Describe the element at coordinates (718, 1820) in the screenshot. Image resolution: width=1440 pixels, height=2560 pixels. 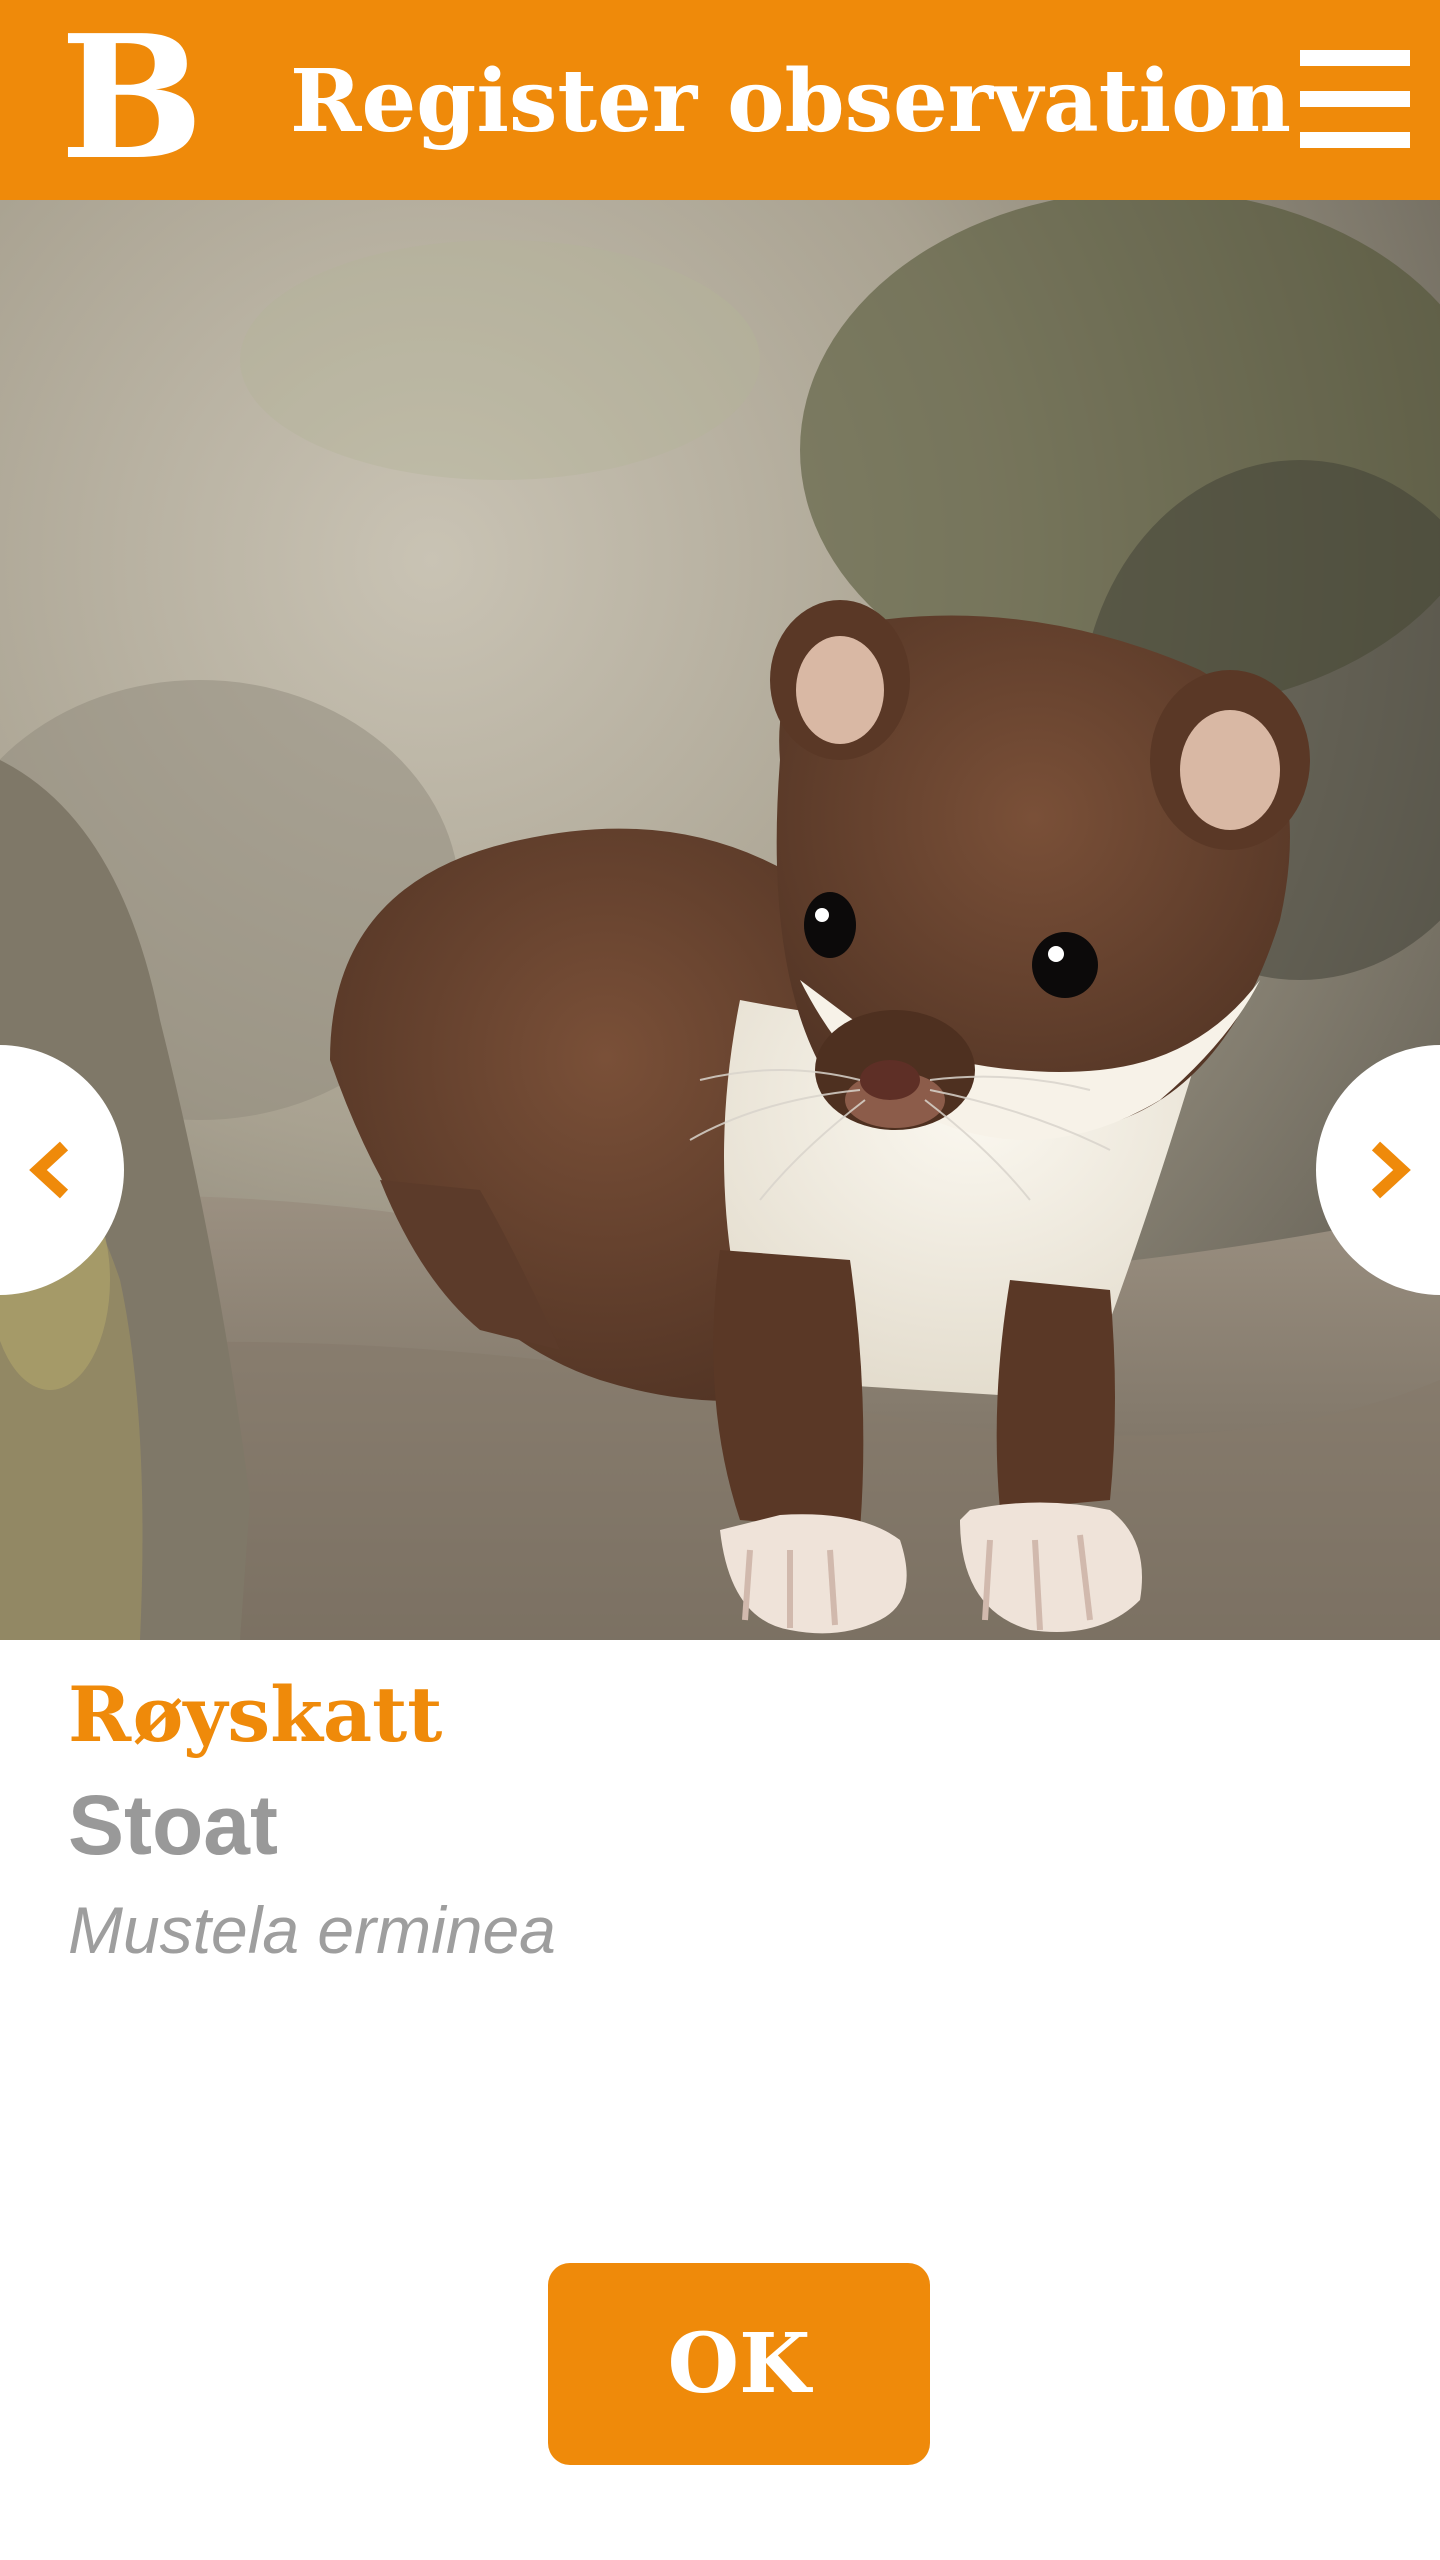
I see `species-names: Røyskatt Stoat Mustela erminea` at that location.